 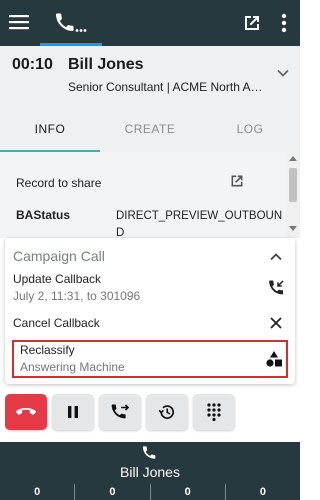 What do you see at coordinates (72, 367) in the screenshot?
I see `reclassify-value: Answering Machine` at bounding box center [72, 367].